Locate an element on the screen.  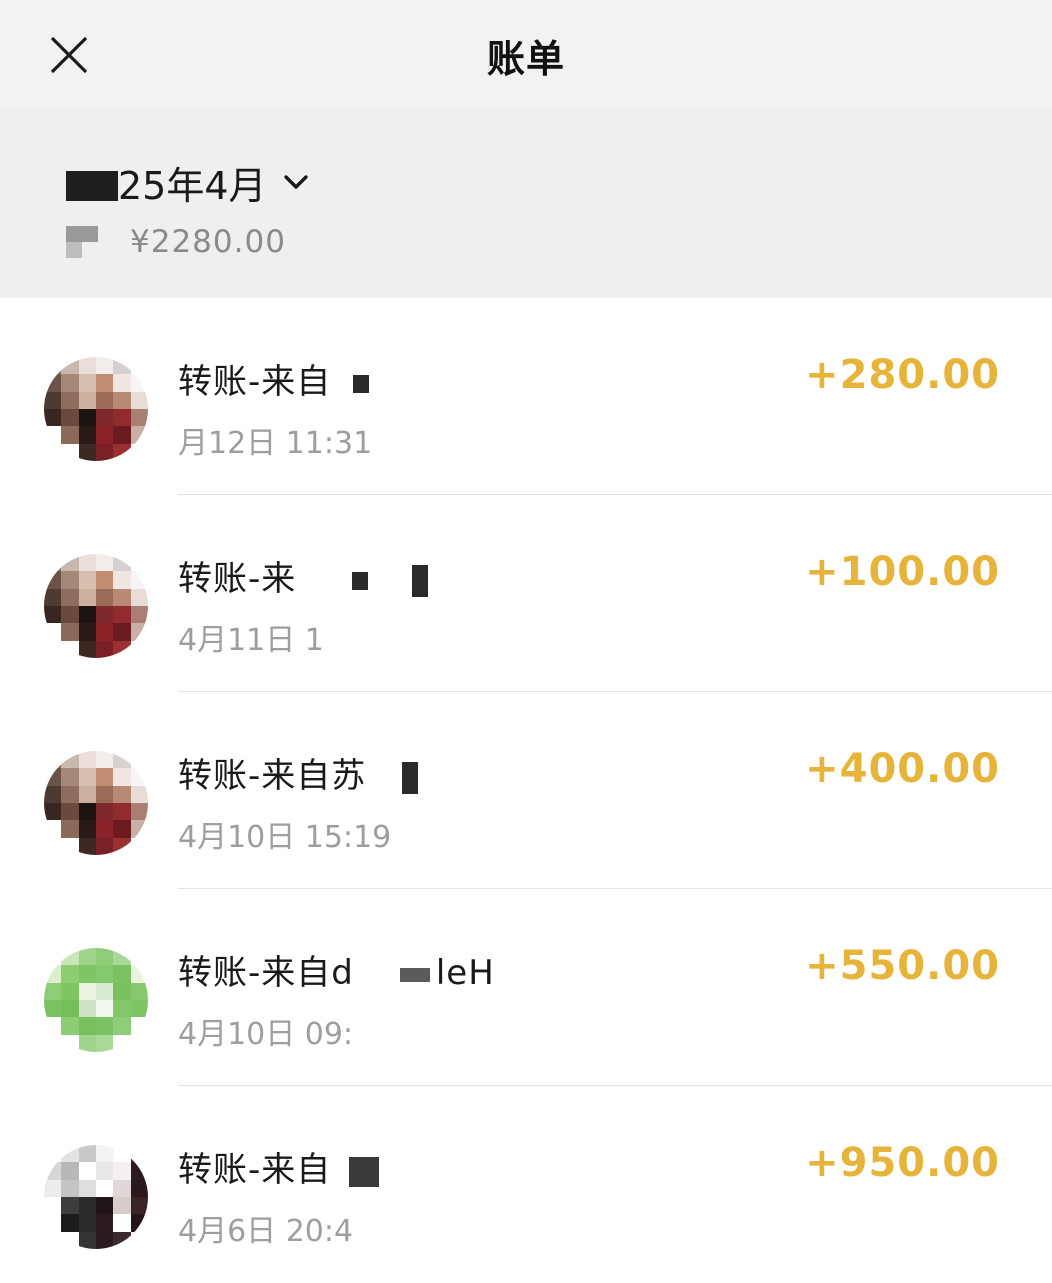
transaction-time: 4月10日 15:19 is located at coordinates (285, 837).